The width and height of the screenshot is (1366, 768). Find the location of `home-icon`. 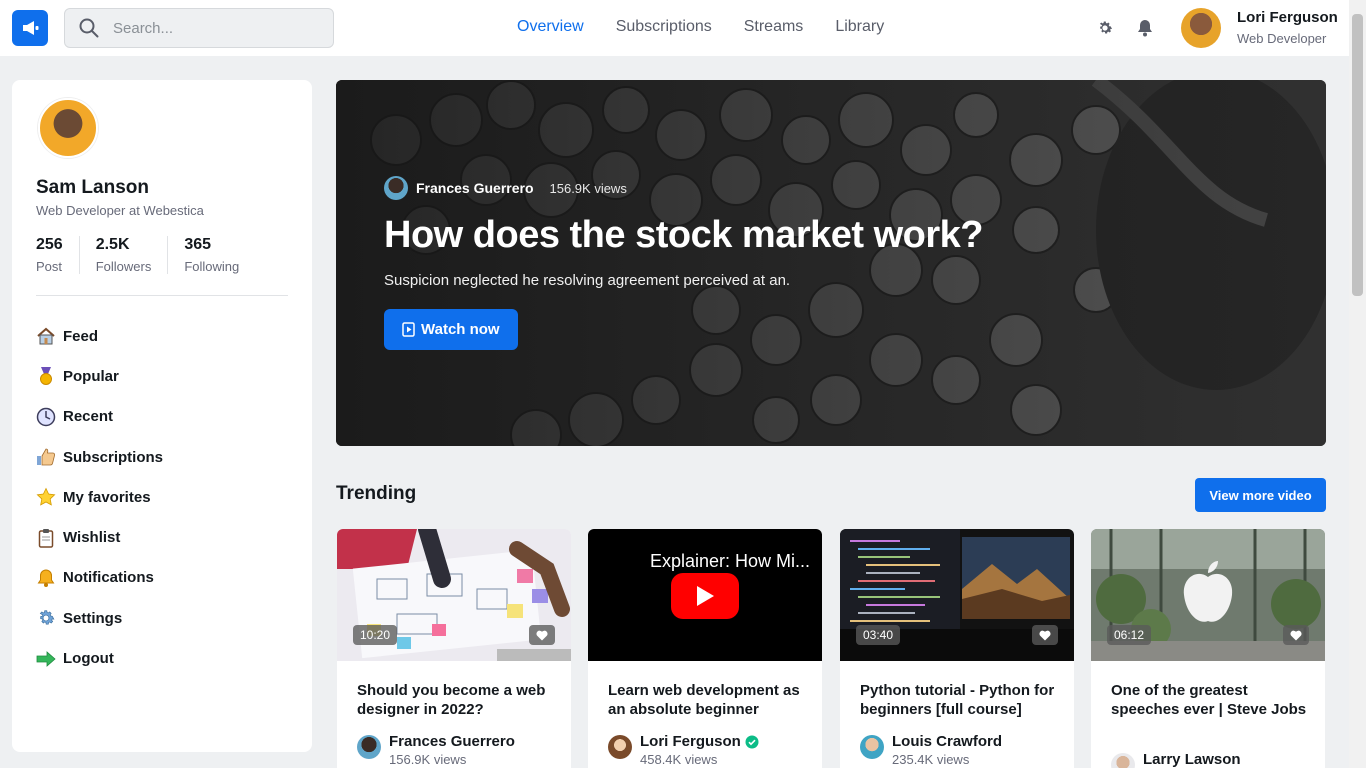

home-icon is located at coordinates (46, 336).